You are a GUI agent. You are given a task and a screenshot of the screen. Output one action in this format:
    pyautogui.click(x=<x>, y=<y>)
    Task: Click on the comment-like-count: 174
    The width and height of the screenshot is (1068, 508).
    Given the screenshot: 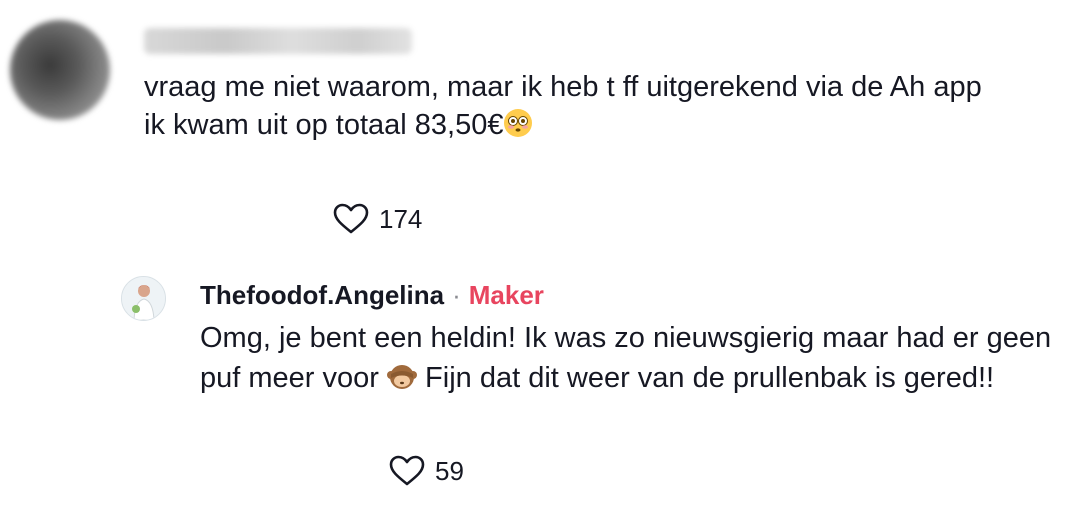 What is the action you would take?
    pyautogui.click(x=401, y=218)
    